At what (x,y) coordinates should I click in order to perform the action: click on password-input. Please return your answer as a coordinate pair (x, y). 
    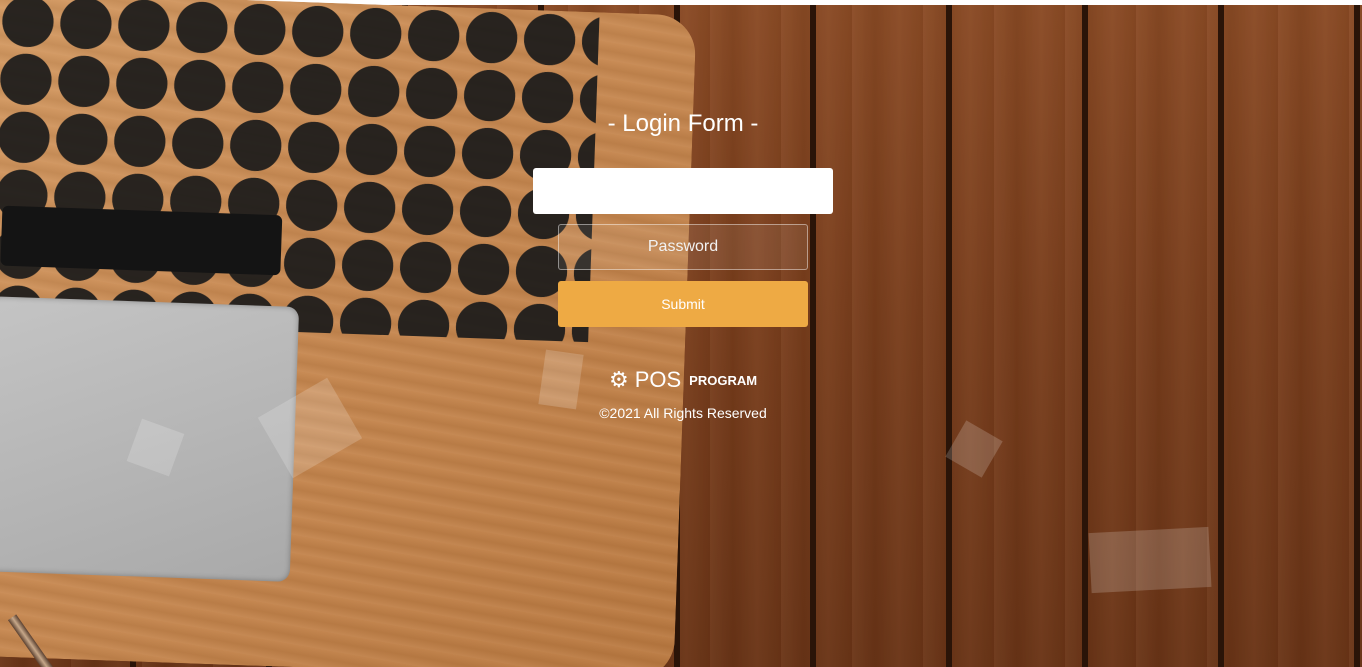
    Looking at the image, I should click on (683, 247).